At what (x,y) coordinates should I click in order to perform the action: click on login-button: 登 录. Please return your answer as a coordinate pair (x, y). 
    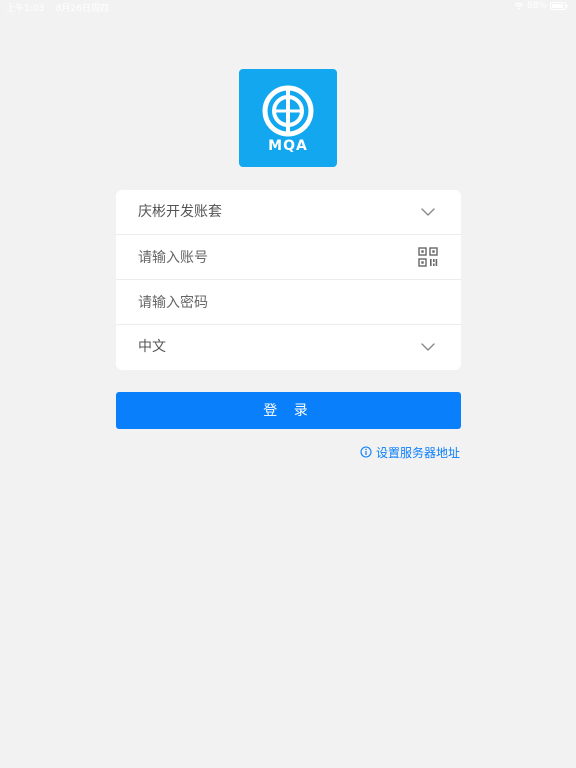
    Looking at the image, I should click on (288, 410).